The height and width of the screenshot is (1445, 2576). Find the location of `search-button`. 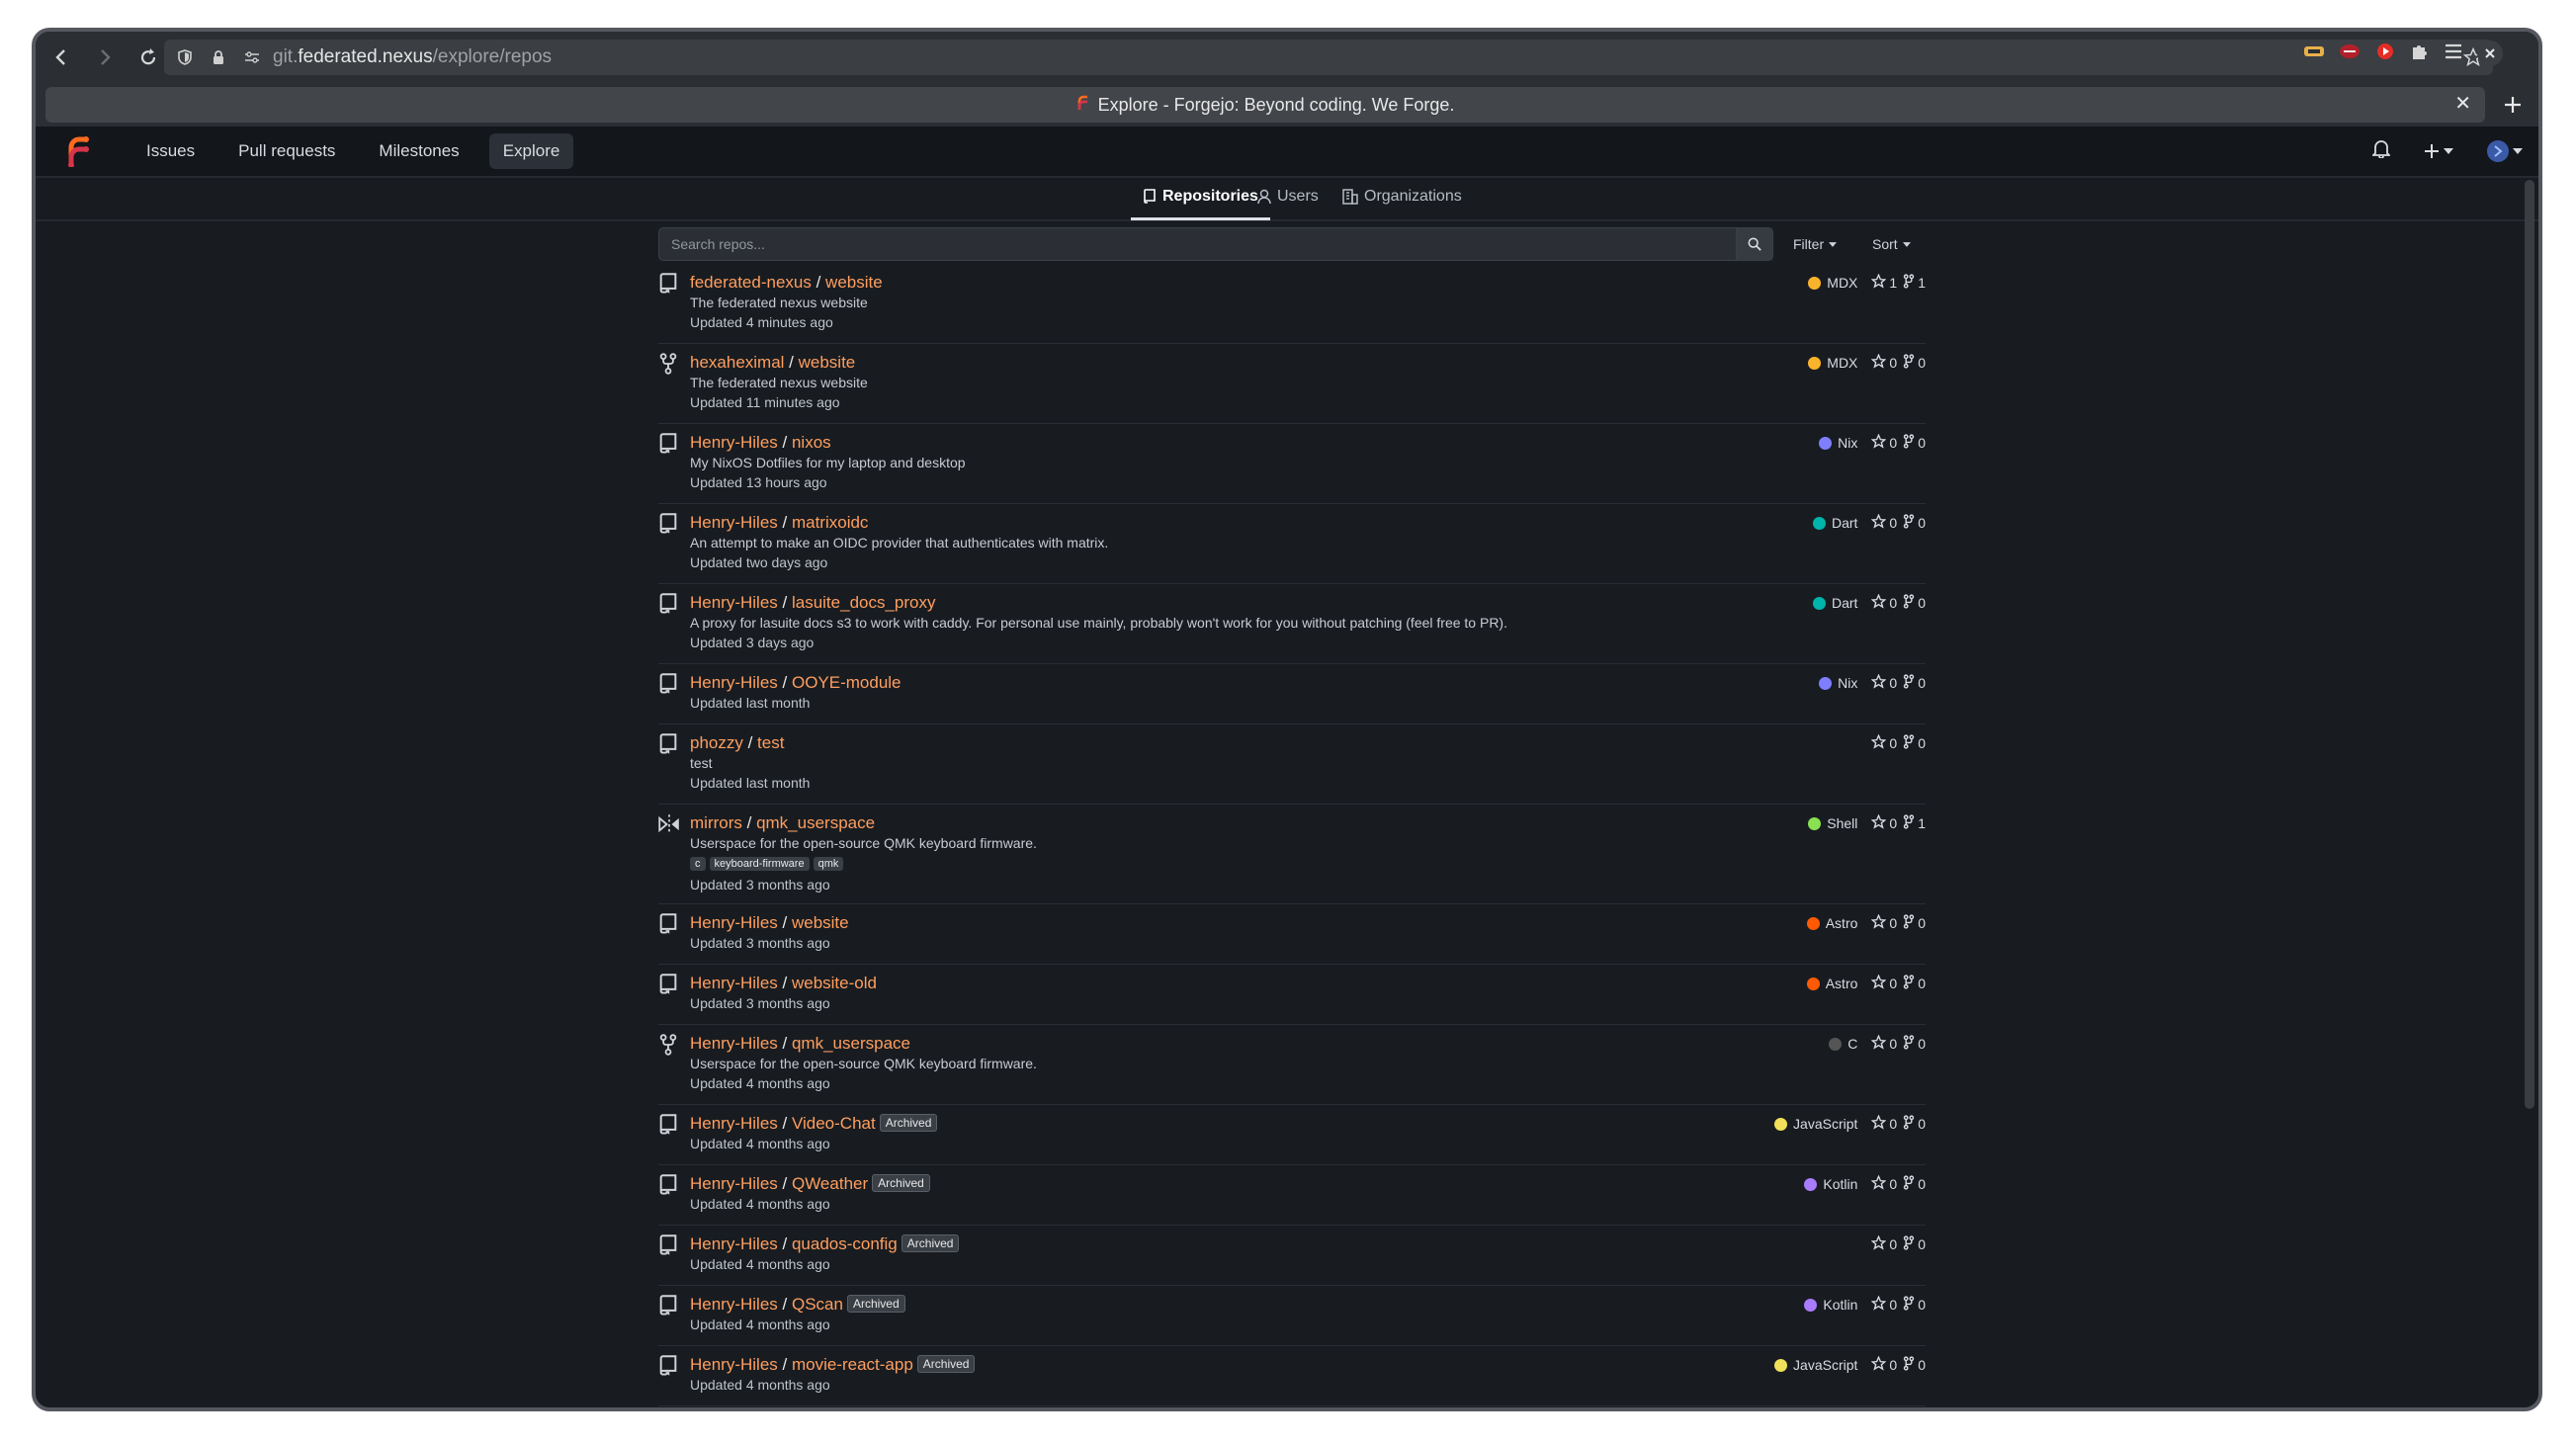

search-button is located at coordinates (1754, 244).